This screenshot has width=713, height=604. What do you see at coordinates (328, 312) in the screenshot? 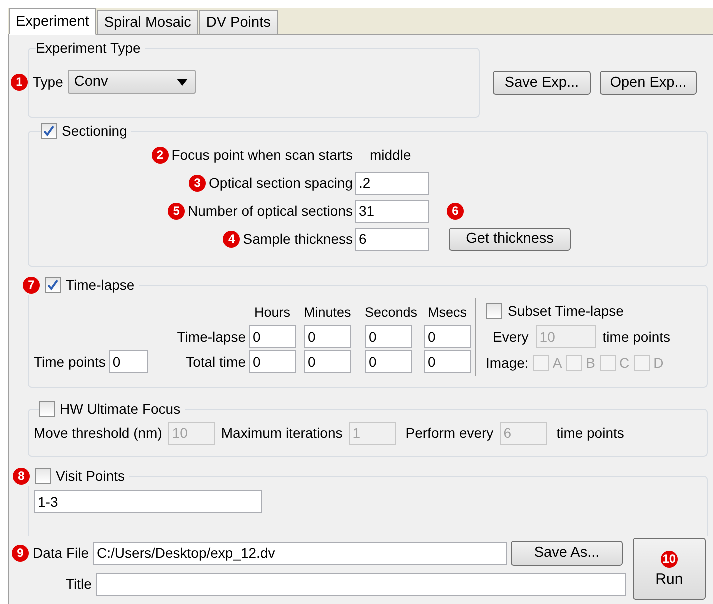
I see `column-header: Minutes` at bounding box center [328, 312].